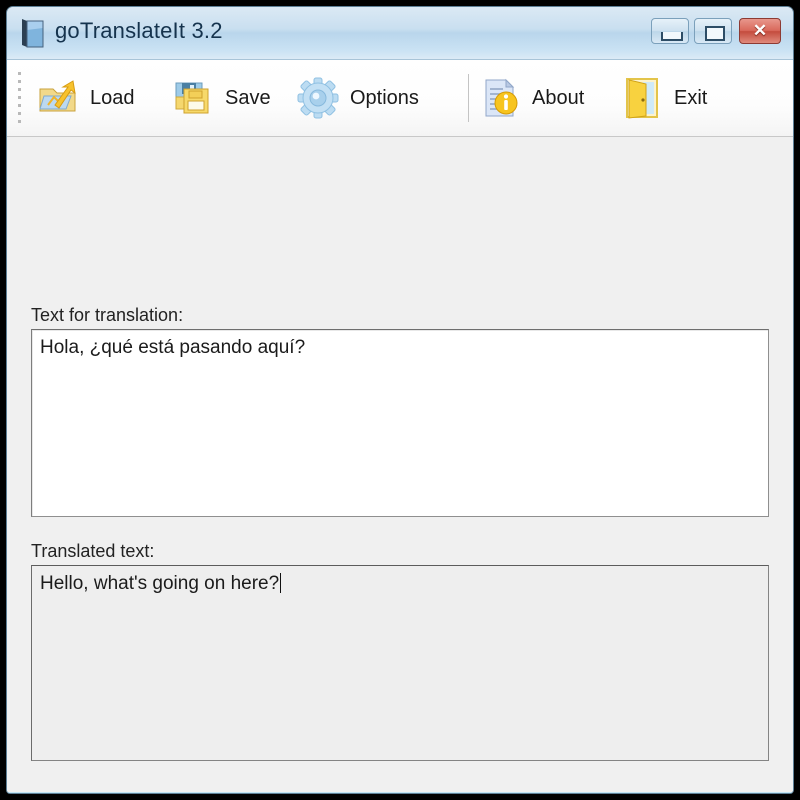 The image size is (800, 800). What do you see at coordinates (139, 30) in the screenshot?
I see `window-title: goTranslateIt 3.2` at bounding box center [139, 30].